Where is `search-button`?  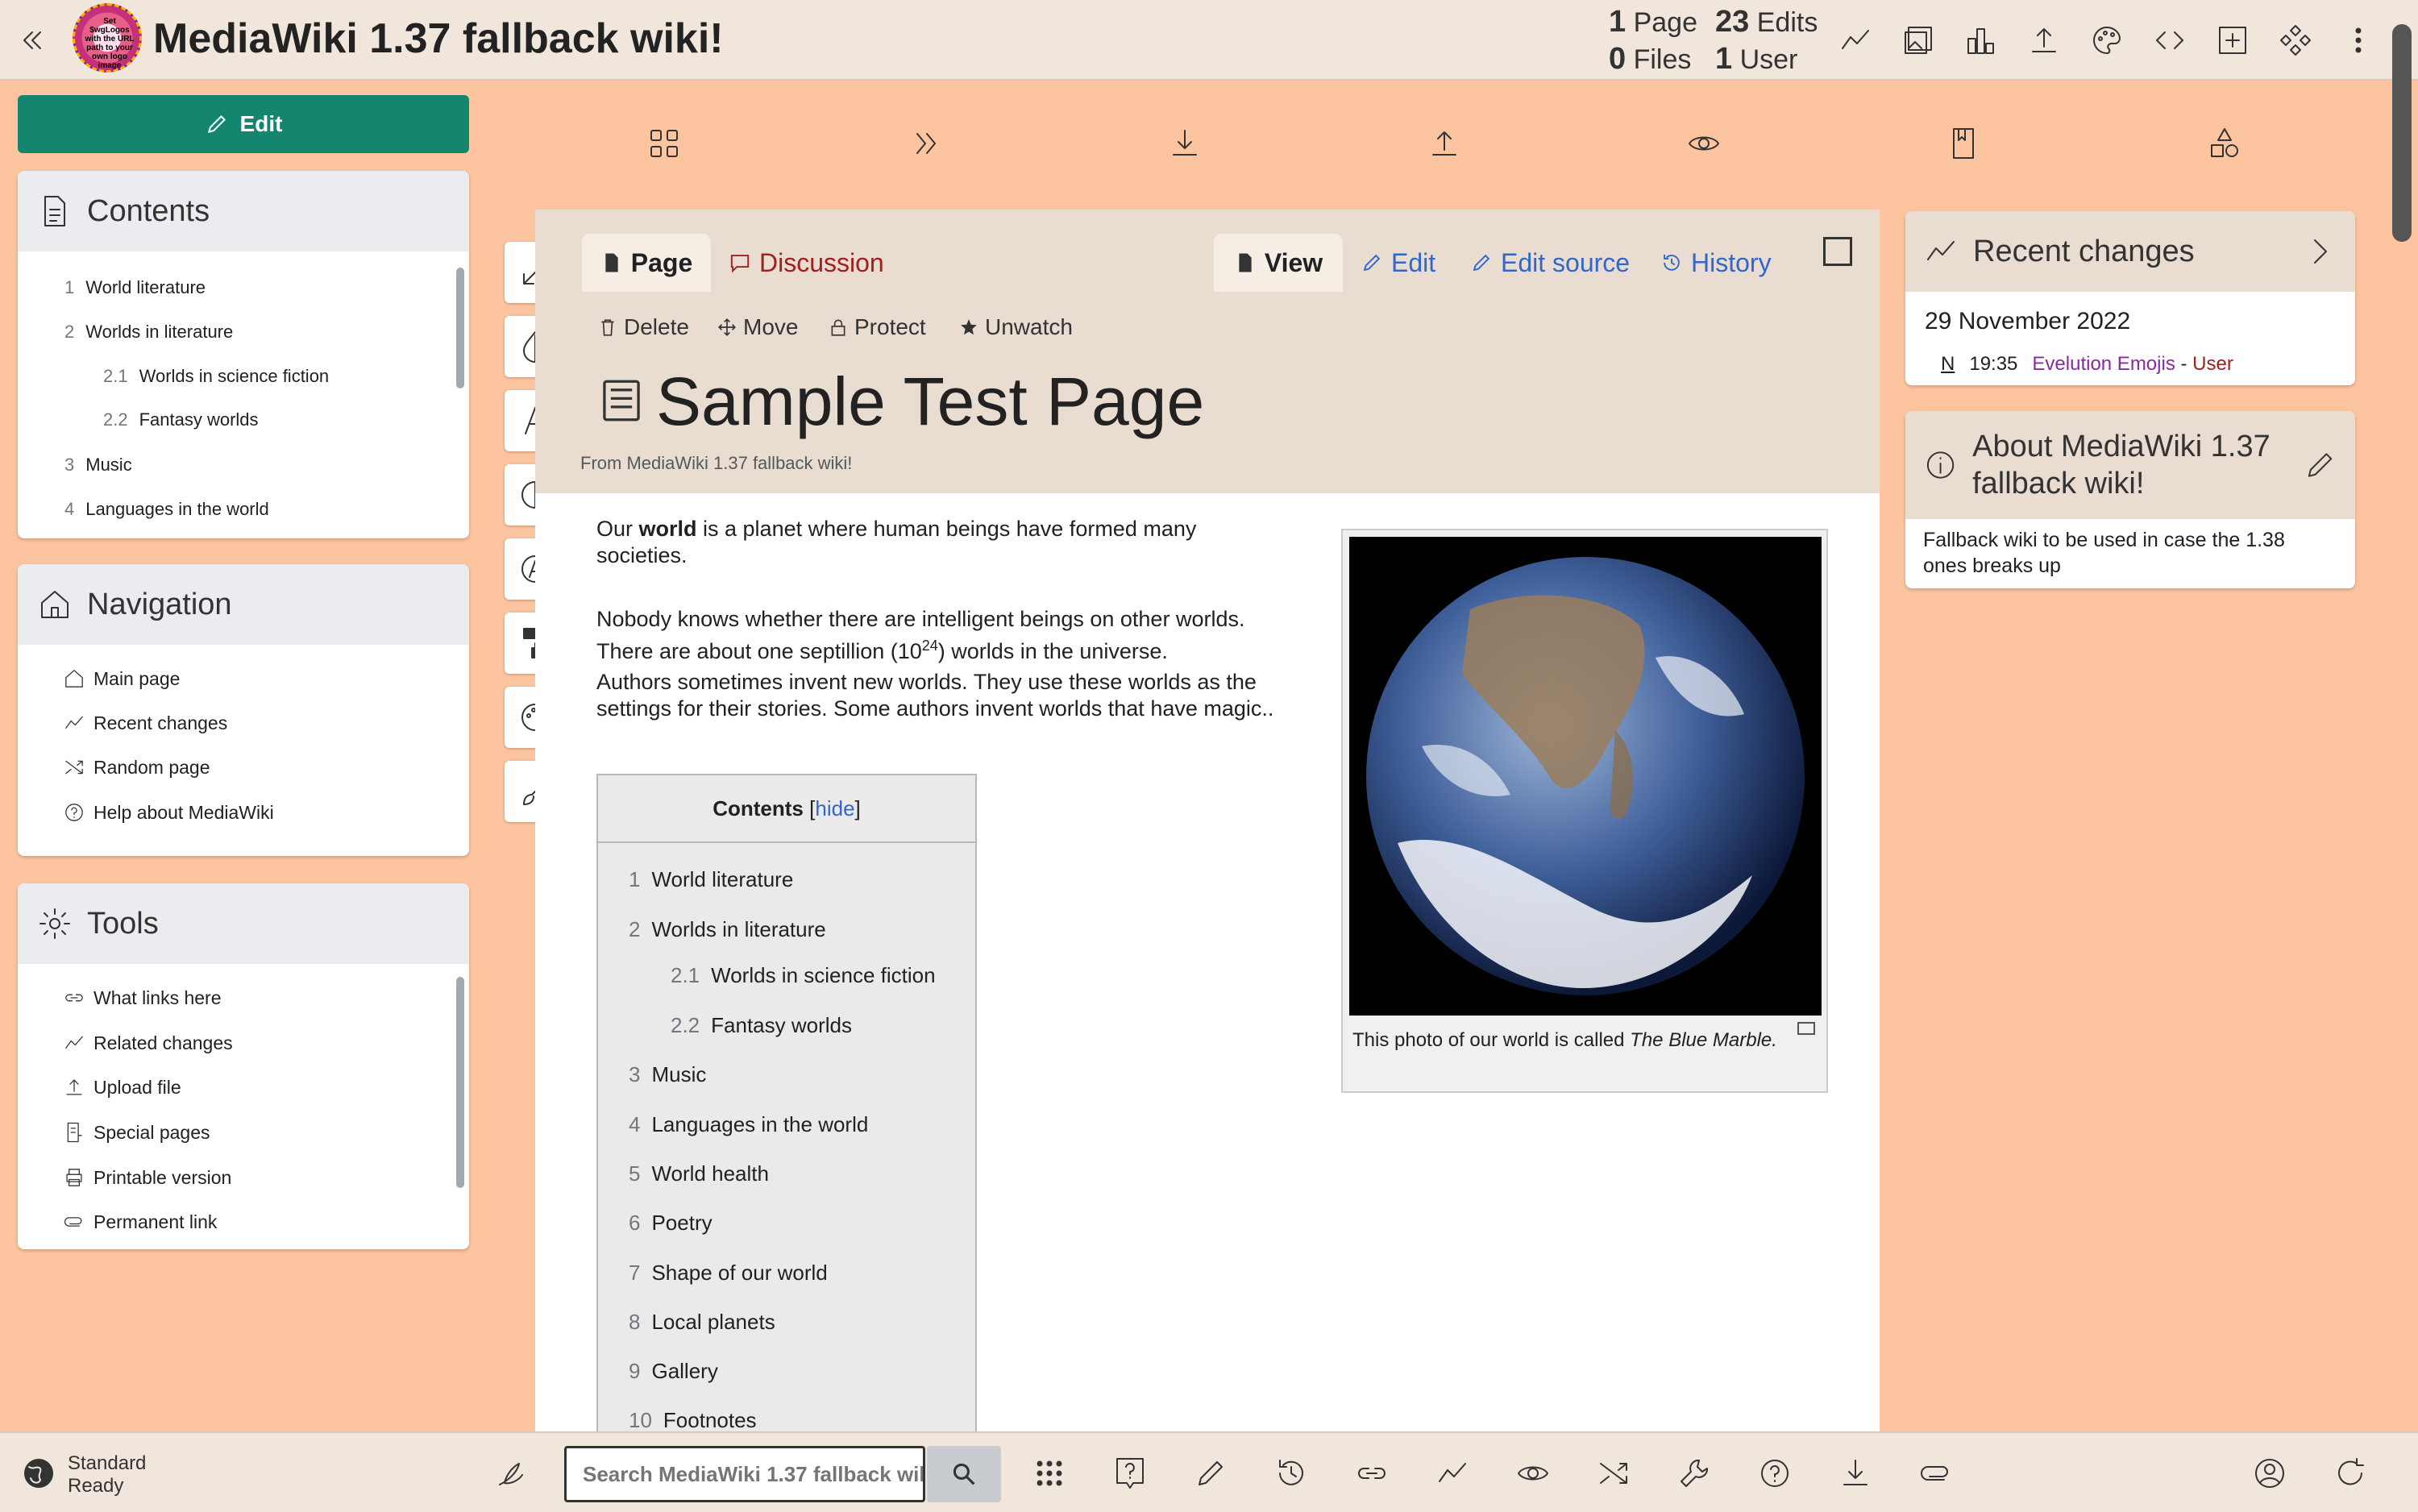 search-button is located at coordinates (964, 1474).